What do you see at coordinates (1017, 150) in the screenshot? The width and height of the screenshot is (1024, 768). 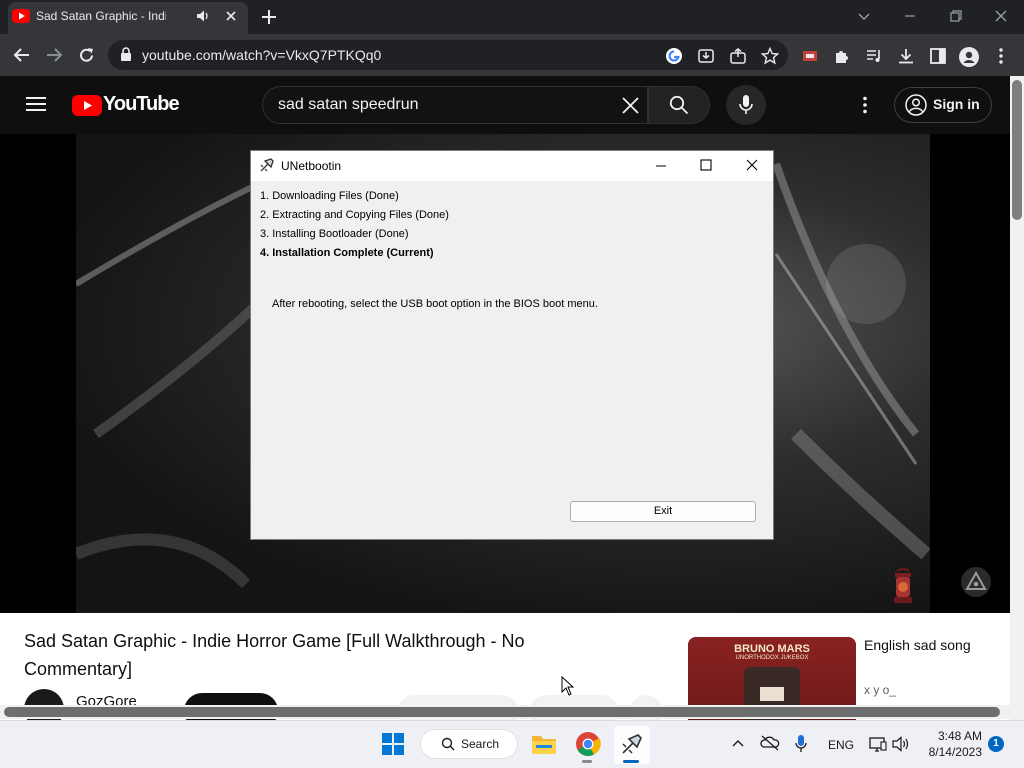 I see `vertical-scrollbar-thumb` at bounding box center [1017, 150].